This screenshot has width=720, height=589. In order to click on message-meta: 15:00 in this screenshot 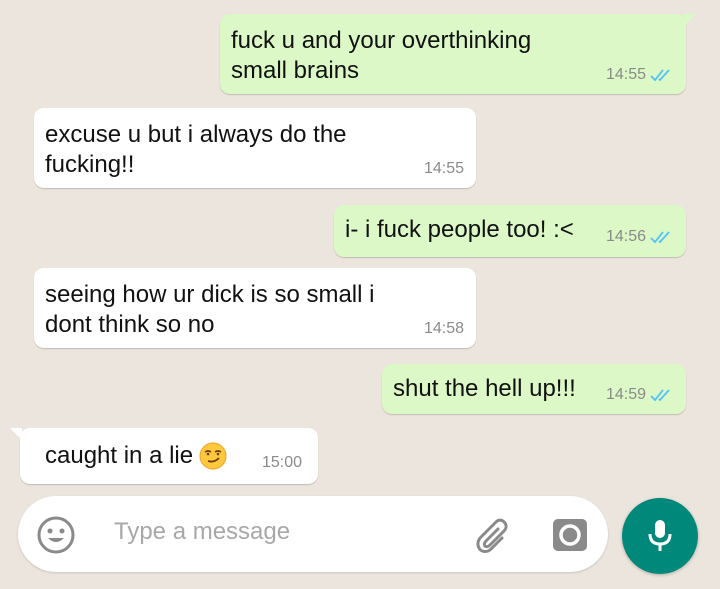, I will do `click(282, 463)`.